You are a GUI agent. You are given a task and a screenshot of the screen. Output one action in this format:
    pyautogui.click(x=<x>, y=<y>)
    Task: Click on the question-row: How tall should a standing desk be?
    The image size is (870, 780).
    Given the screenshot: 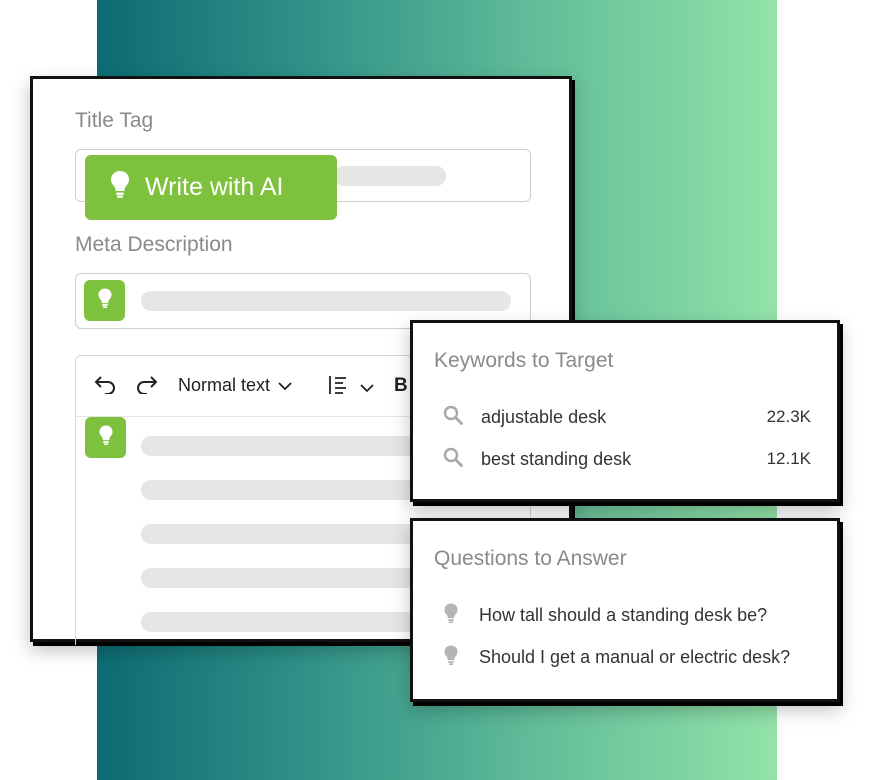 What is the action you would take?
    pyautogui.click(x=627, y=615)
    